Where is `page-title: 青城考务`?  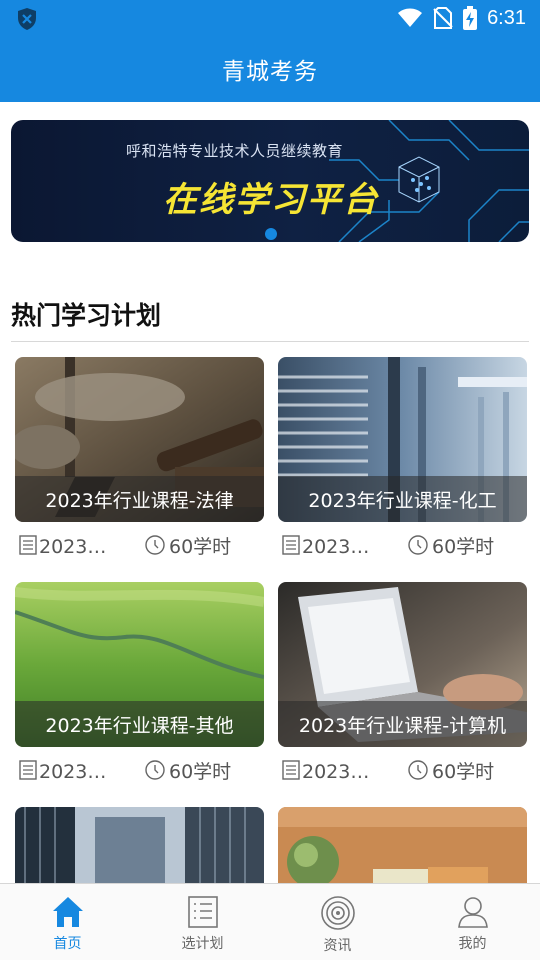 page-title: 青城考务 is located at coordinates (270, 72).